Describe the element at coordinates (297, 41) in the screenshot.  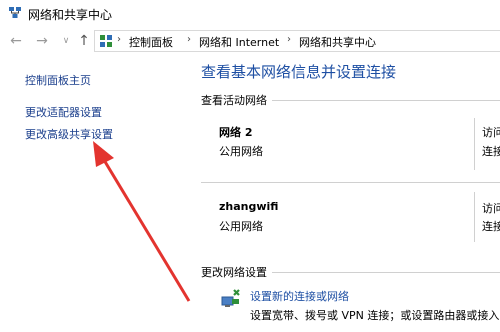
I see `address-box: › 控制面板 › 网络和 Internet › 网络和共享中心` at that location.